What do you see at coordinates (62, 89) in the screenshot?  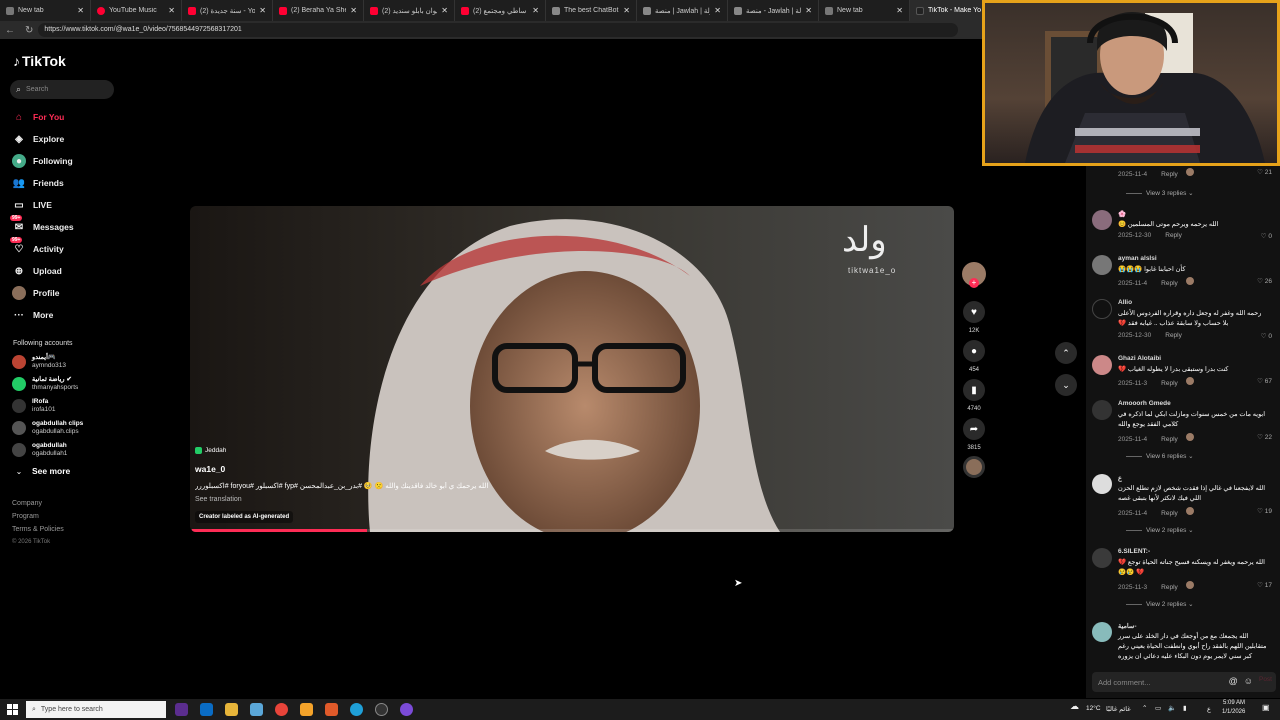 I see `search-input: ⌕ Search` at bounding box center [62, 89].